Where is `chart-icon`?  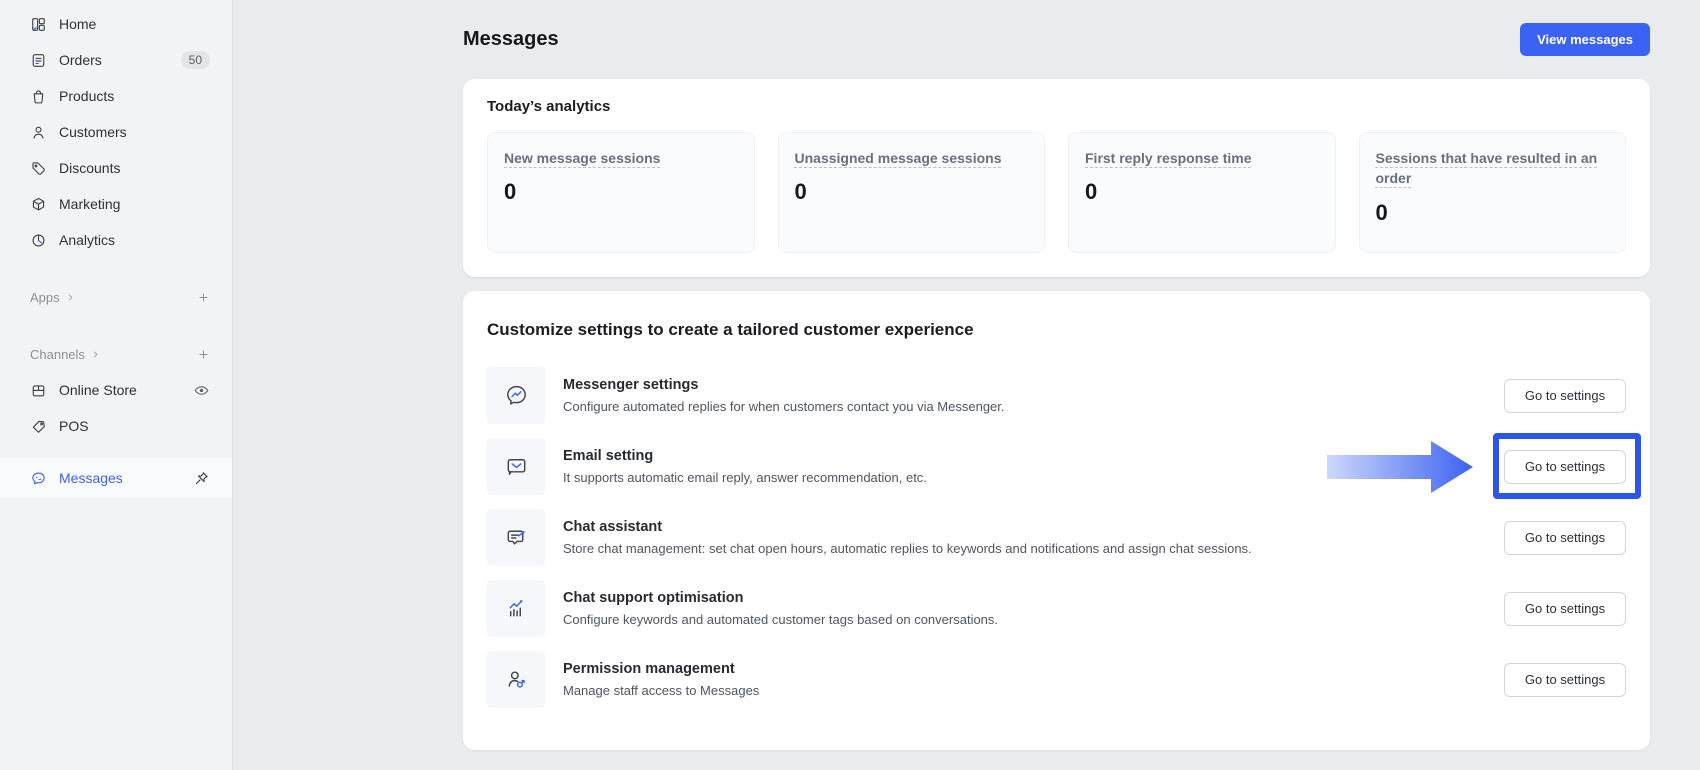
chart-icon is located at coordinates (516, 608).